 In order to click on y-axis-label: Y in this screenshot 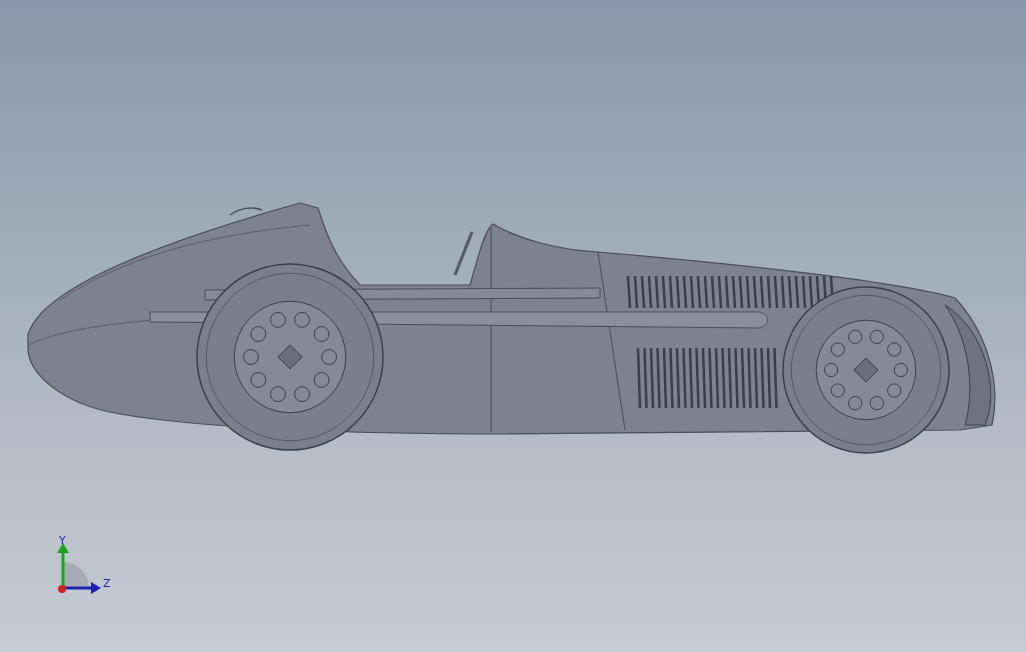, I will do `click(62, 540)`.